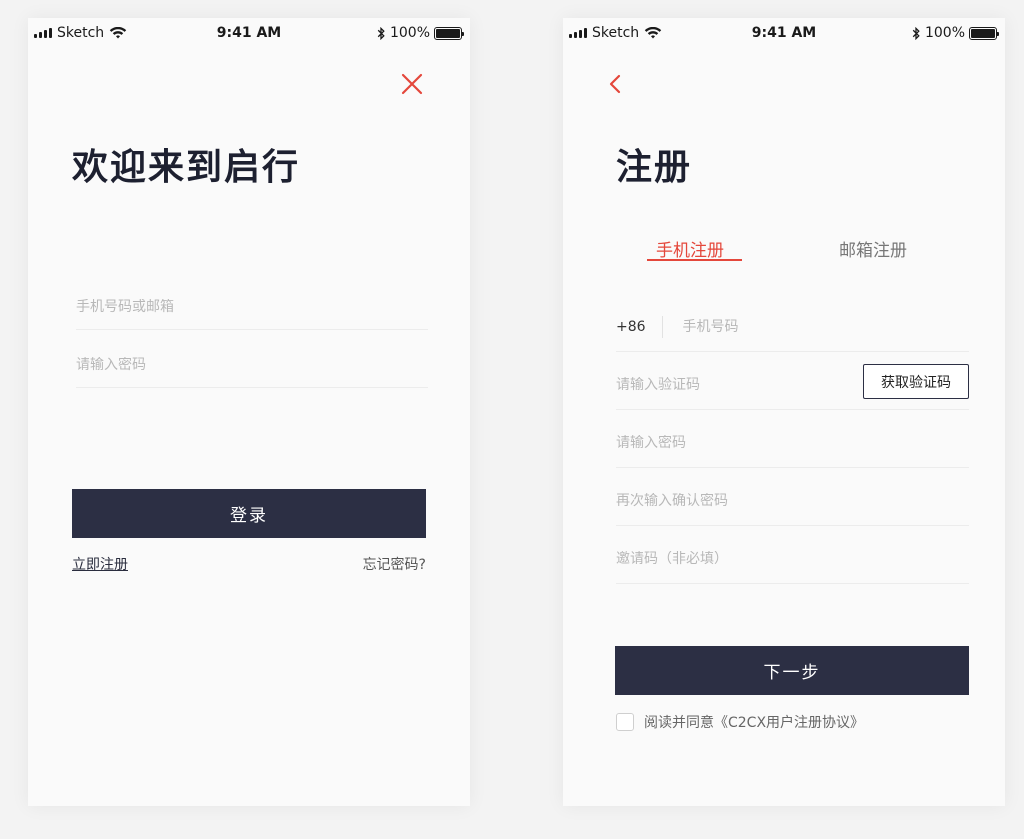 Image resolution: width=1024 pixels, height=839 pixels. Describe the element at coordinates (249, 513) in the screenshot. I see `login-button: 登录` at that location.